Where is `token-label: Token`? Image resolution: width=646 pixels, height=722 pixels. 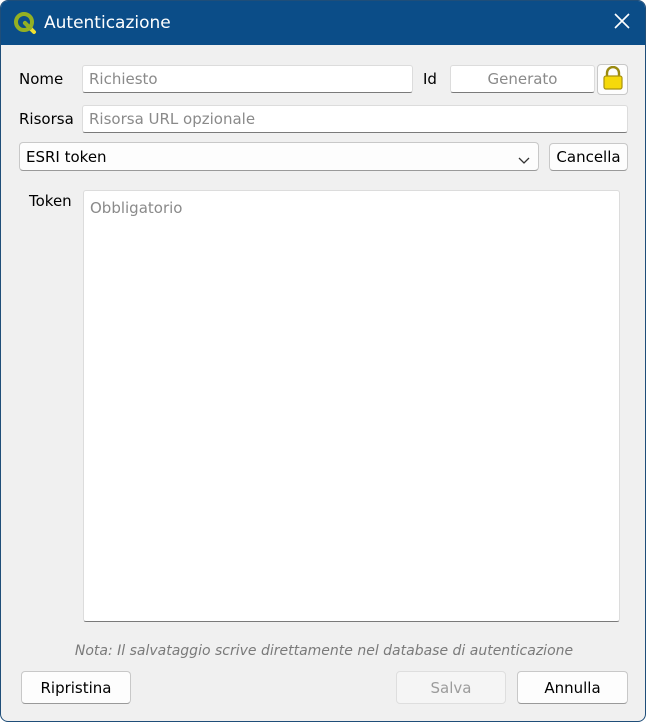 token-label: Token is located at coordinates (50, 201).